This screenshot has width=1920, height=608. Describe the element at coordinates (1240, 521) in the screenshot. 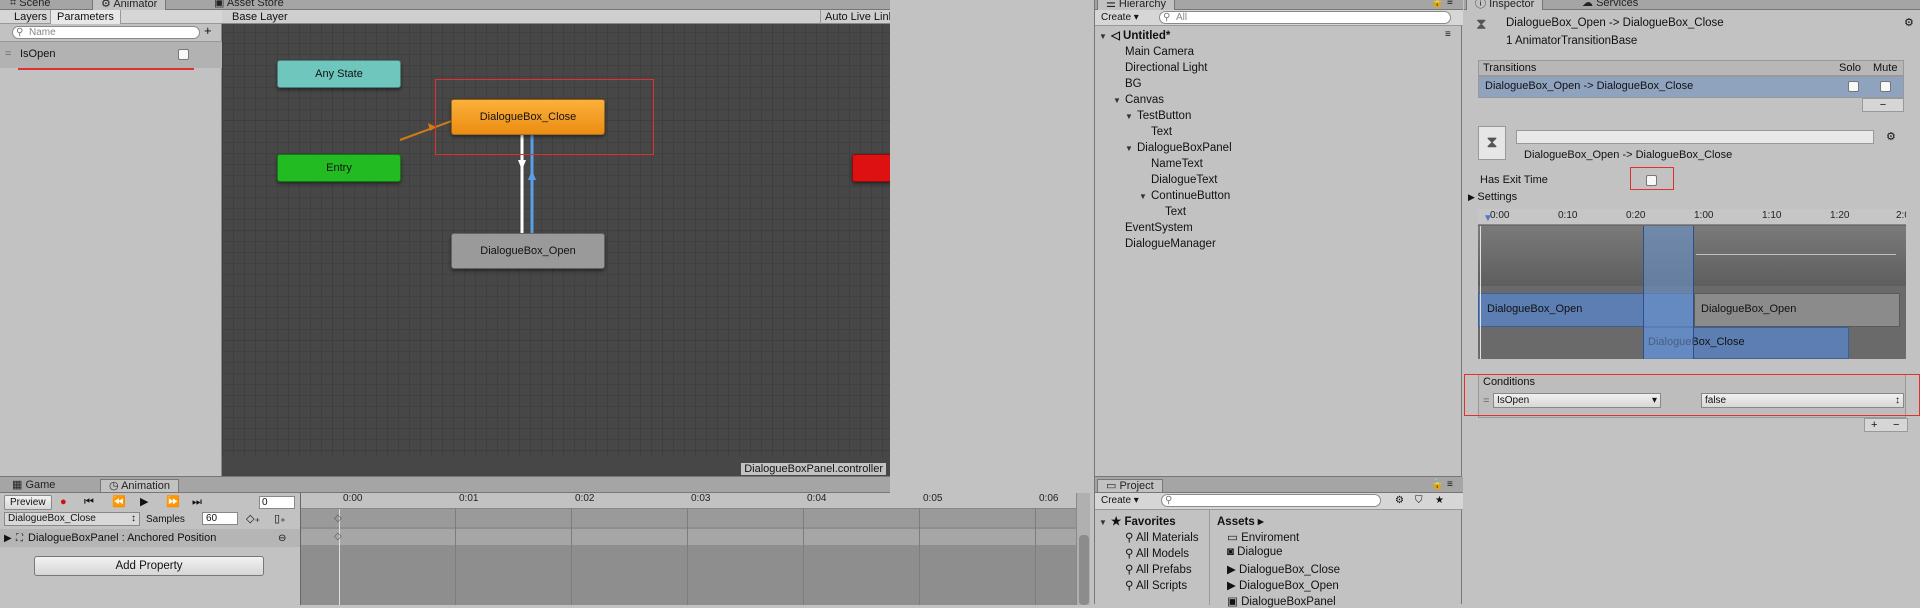

I see `assets-breadcrumb: Assets ▸` at that location.